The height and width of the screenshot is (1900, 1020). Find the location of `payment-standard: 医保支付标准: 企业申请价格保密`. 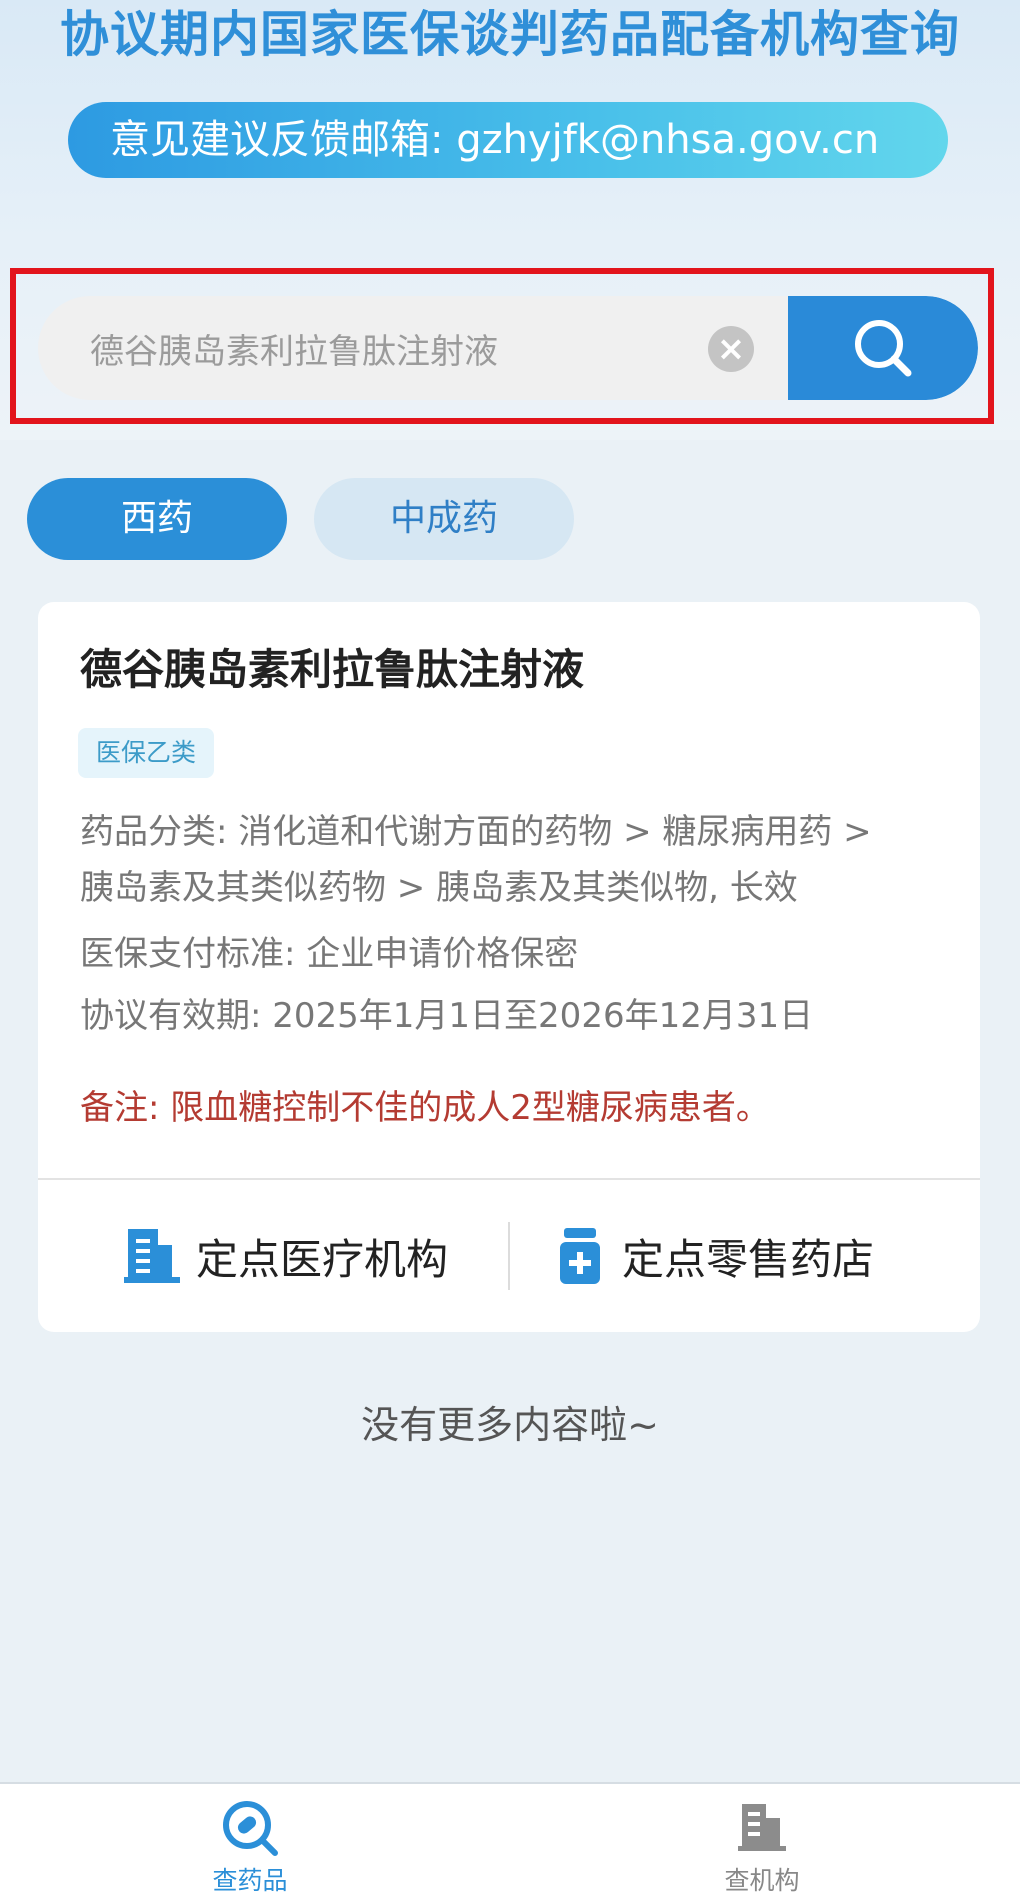

payment-standard: 医保支付标准: 企业申请价格保密 is located at coordinates (329, 954).